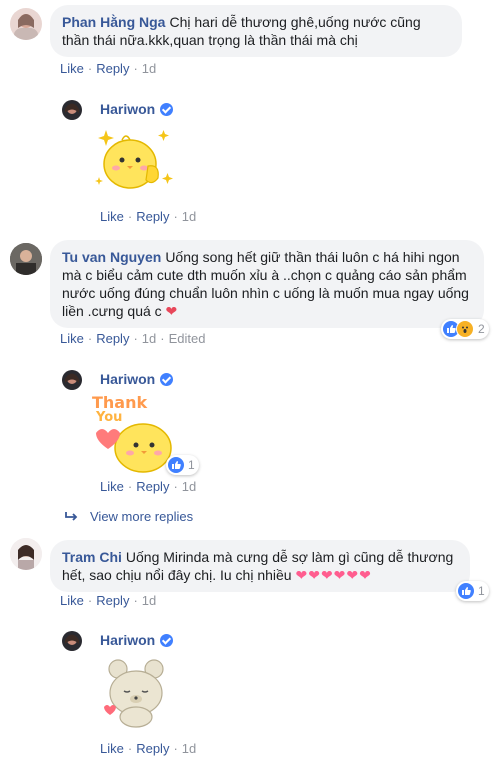 Image resolution: width=500 pixels, height=767 pixels. Describe the element at coordinates (187, 338) in the screenshot. I see `edited-label: Edited` at that location.